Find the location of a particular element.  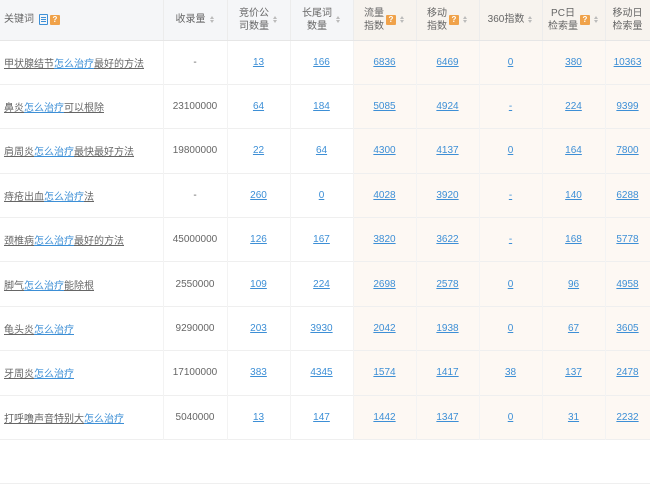

bid-companies-link: 22 is located at coordinates (259, 151).